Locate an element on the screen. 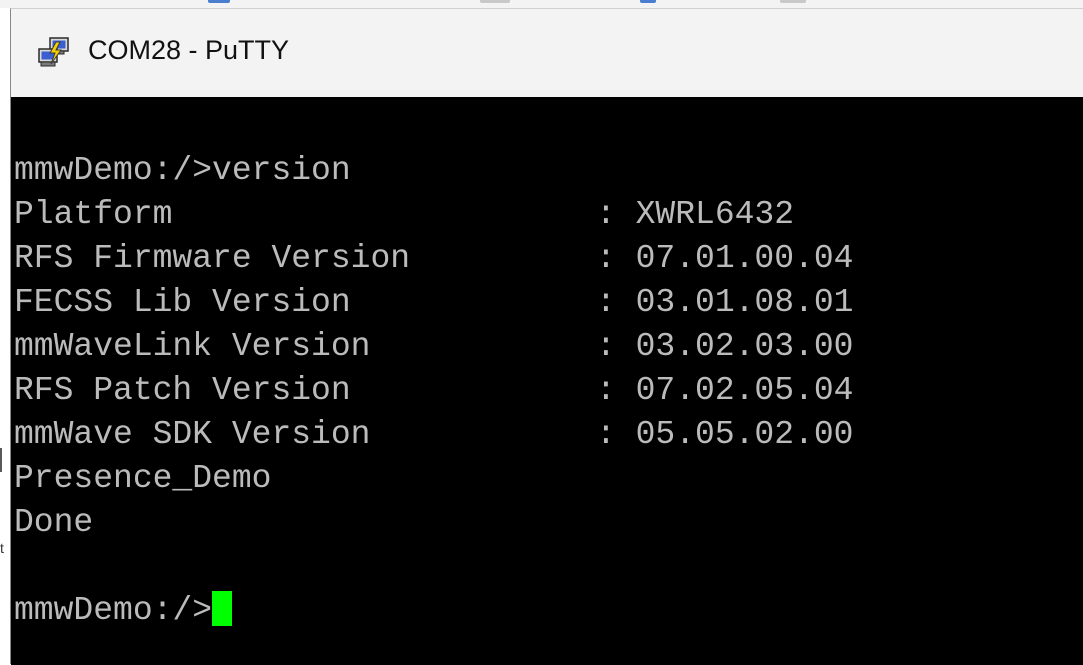 Image resolution: width=1083 pixels, height=665 pixels. version-row-label: FECSS Lib Version is located at coordinates (182, 302).